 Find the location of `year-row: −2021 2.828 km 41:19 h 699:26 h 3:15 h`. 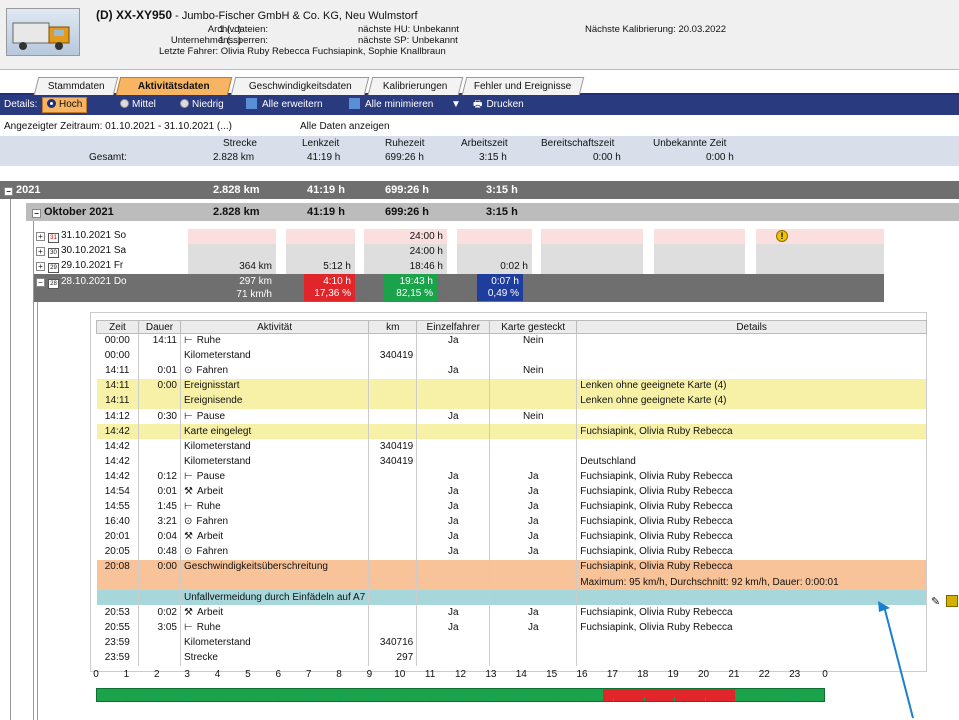

year-row: −2021 2.828 km 41:19 h 699:26 h 3:15 h is located at coordinates (479, 190).